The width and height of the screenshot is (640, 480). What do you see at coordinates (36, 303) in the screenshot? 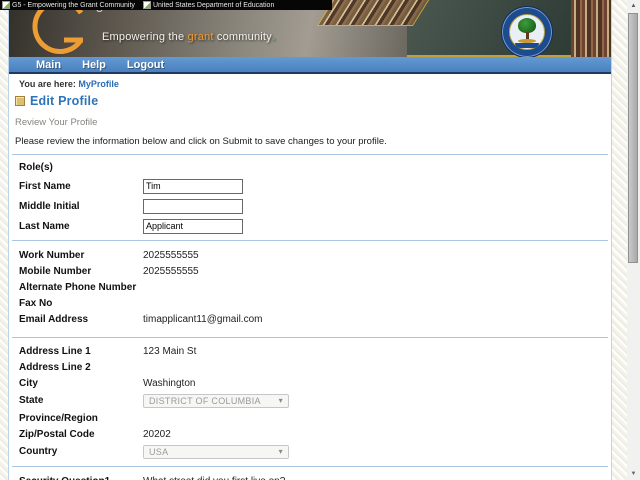
I see `field-label: Fax No` at bounding box center [36, 303].